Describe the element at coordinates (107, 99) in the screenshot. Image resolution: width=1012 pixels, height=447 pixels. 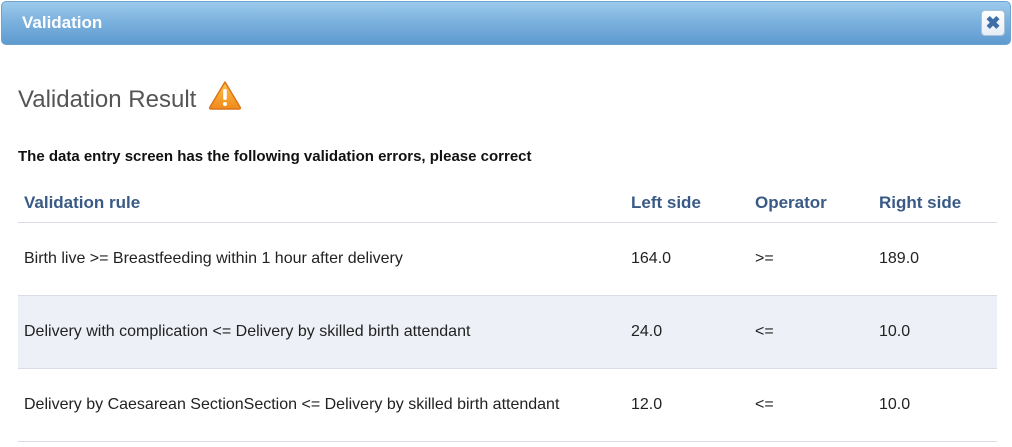
I see `result-title: Validation Result` at that location.